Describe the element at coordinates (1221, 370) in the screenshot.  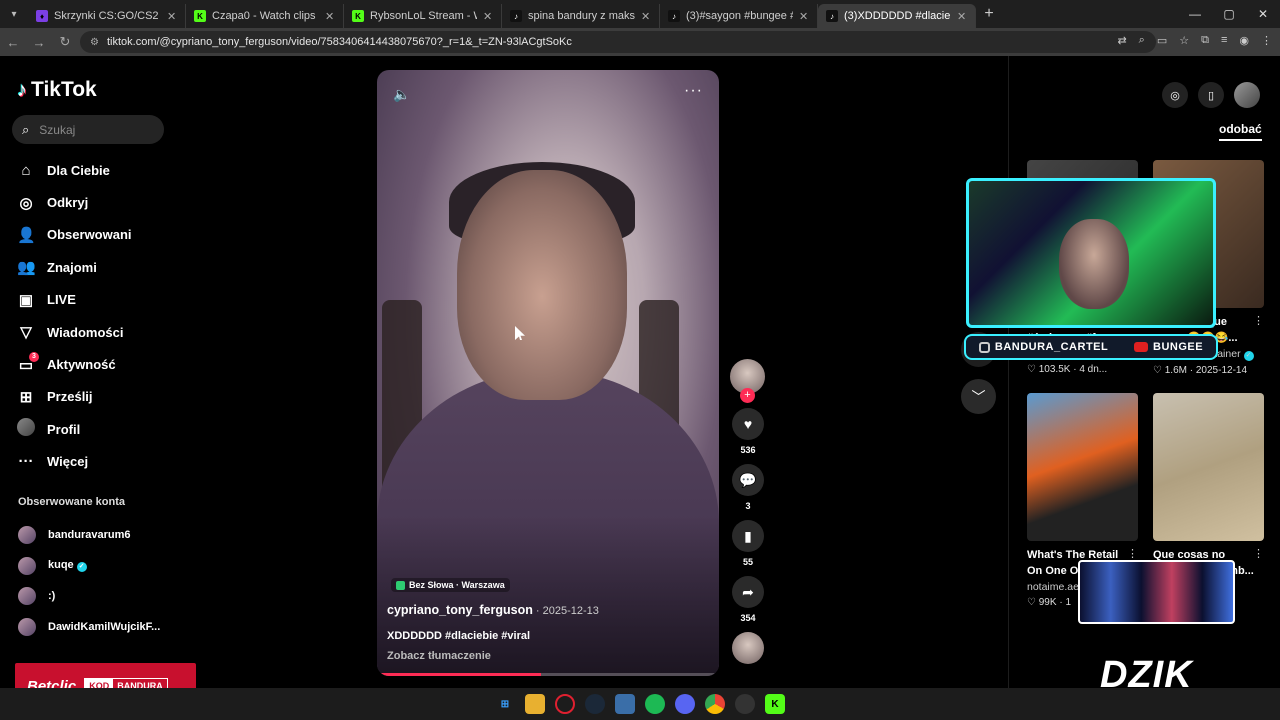
I see `card-date: 2025-12-14` at that location.